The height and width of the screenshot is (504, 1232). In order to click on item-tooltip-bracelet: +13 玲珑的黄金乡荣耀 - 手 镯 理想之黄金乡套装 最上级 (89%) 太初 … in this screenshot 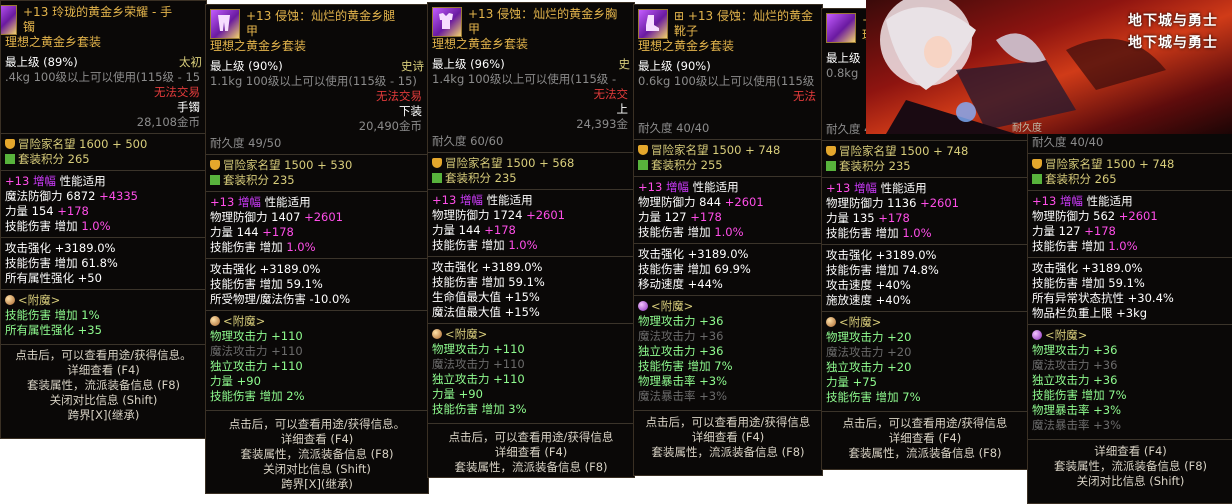, I will do `click(103, 219)`.